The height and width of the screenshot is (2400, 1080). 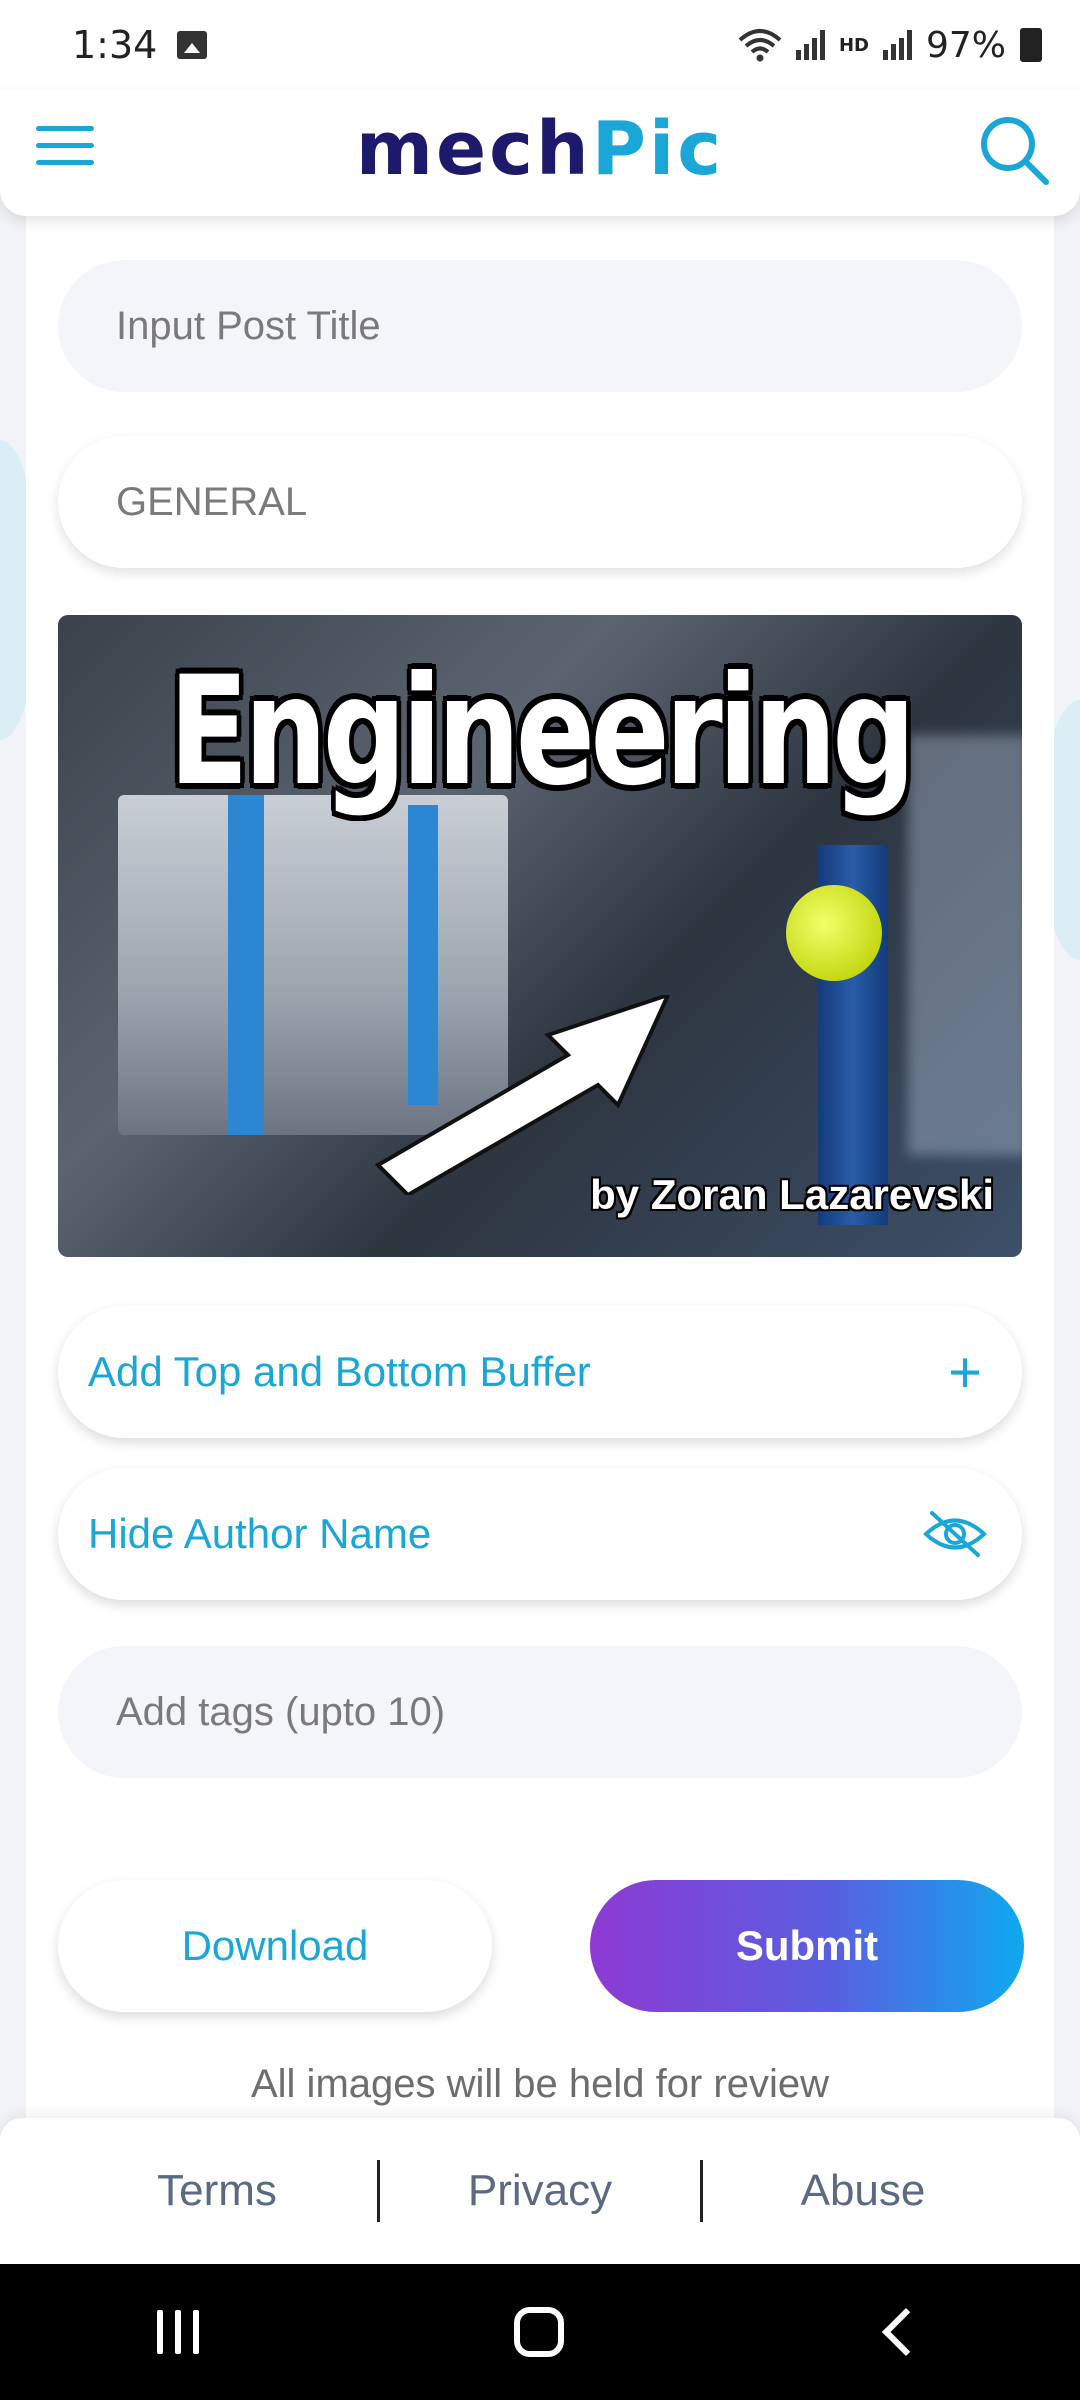 I want to click on tags-input: Add tags (upto 10), so click(x=540, y=1712).